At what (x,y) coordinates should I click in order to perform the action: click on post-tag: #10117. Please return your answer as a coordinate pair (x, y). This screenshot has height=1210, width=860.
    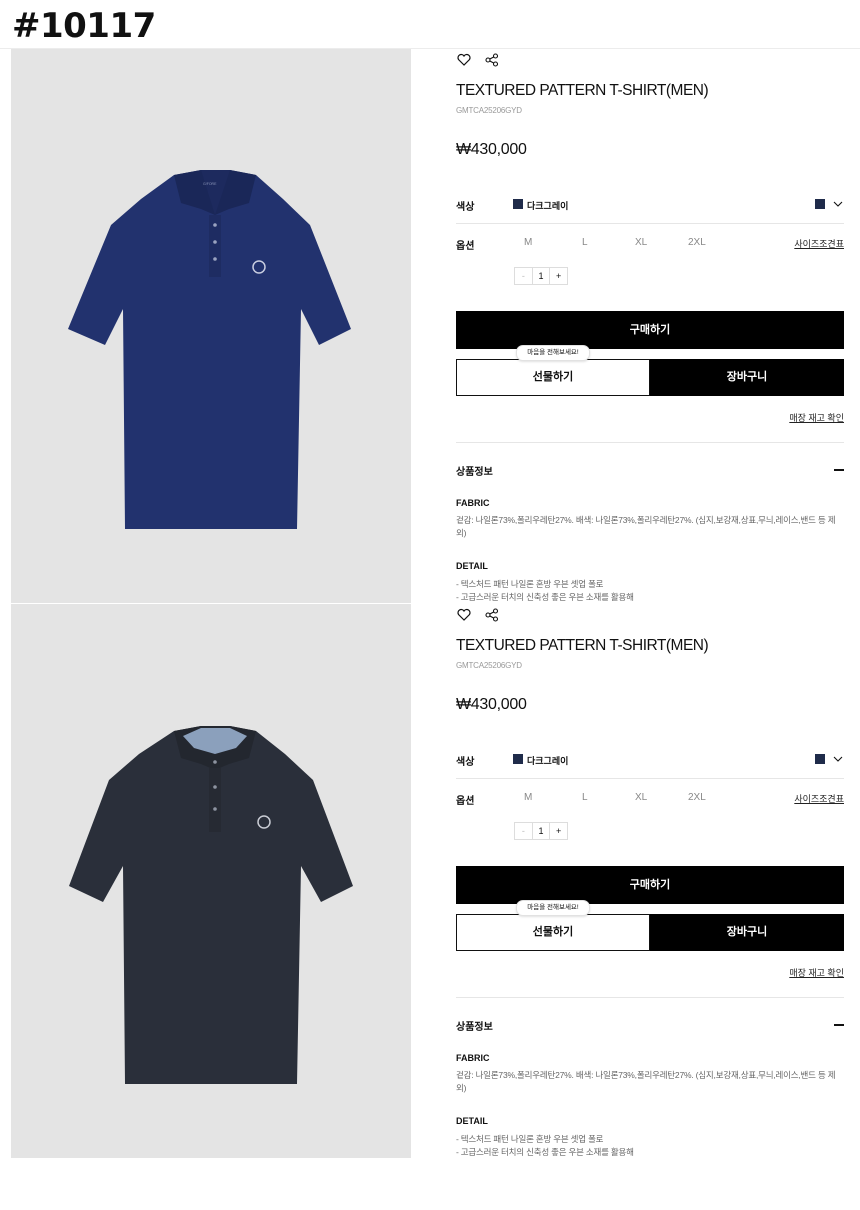
    Looking at the image, I should click on (84, 26).